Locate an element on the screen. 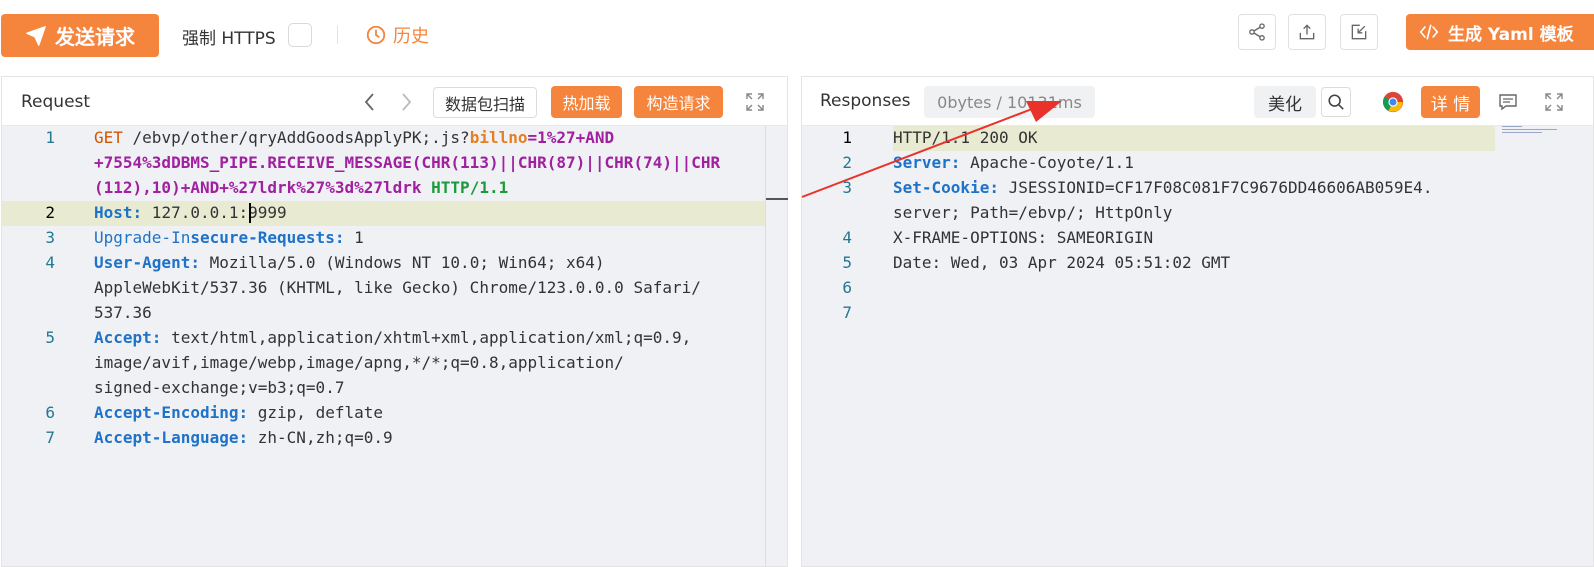  code-token: Server is located at coordinates (922, 162).